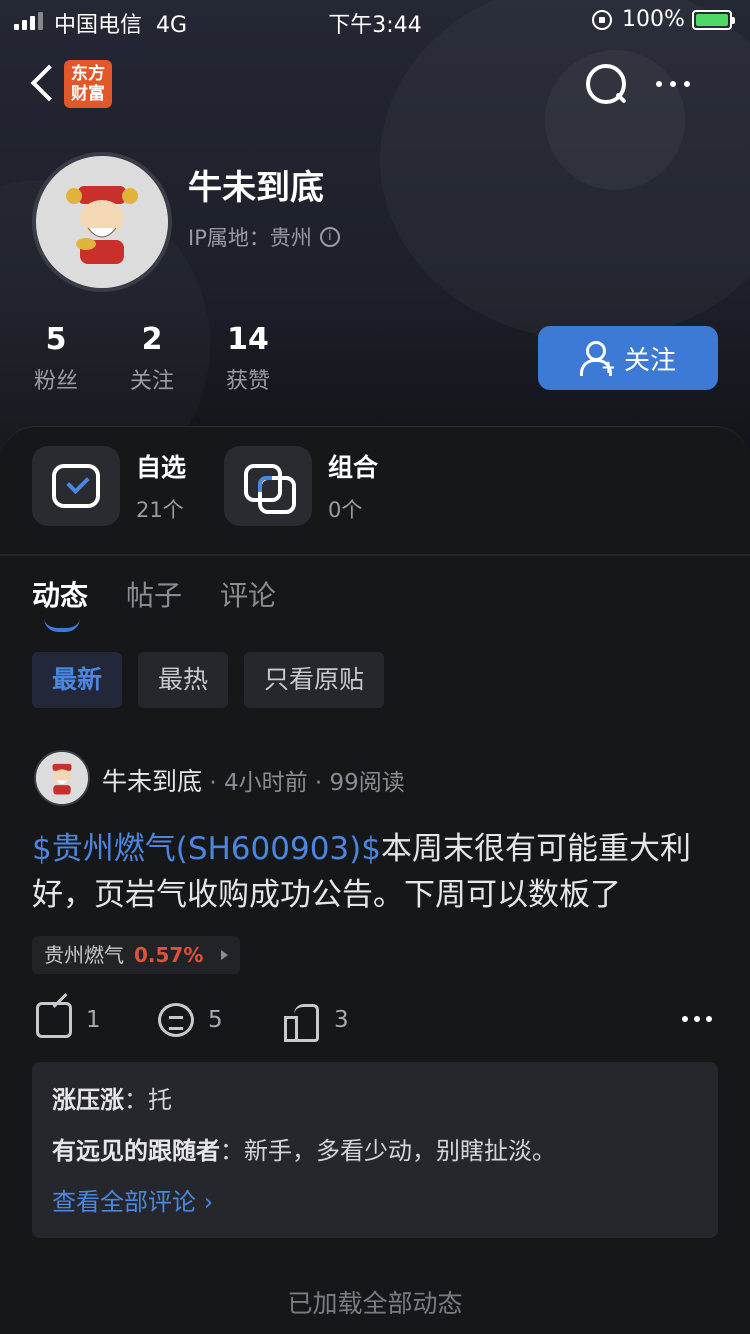 This screenshot has width=750, height=1334. Describe the element at coordinates (206, 849) in the screenshot. I see `stock-tag-link: $贵州燃气(SH600903)$` at that location.